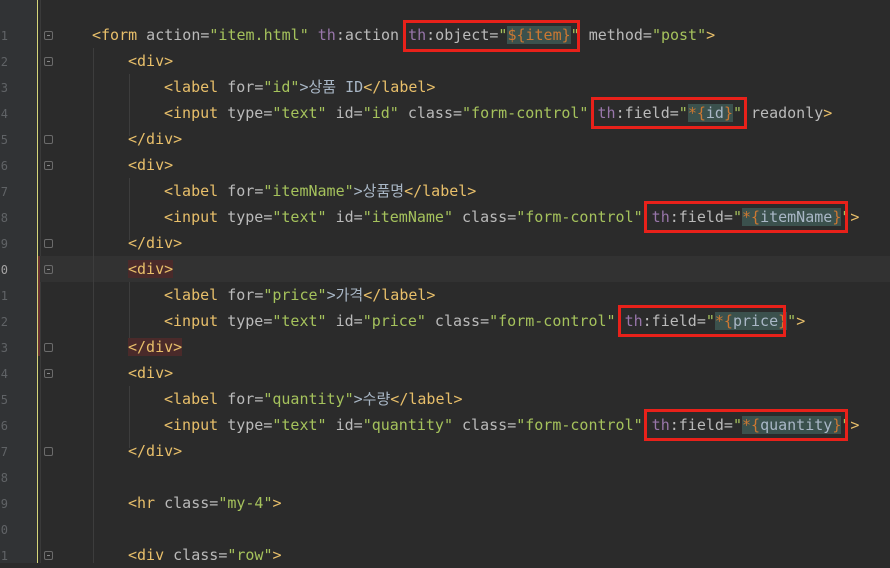  What do you see at coordinates (491, 36) in the screenshot?
I see `annotation-box-th-object` at bounding box center [491, 36].